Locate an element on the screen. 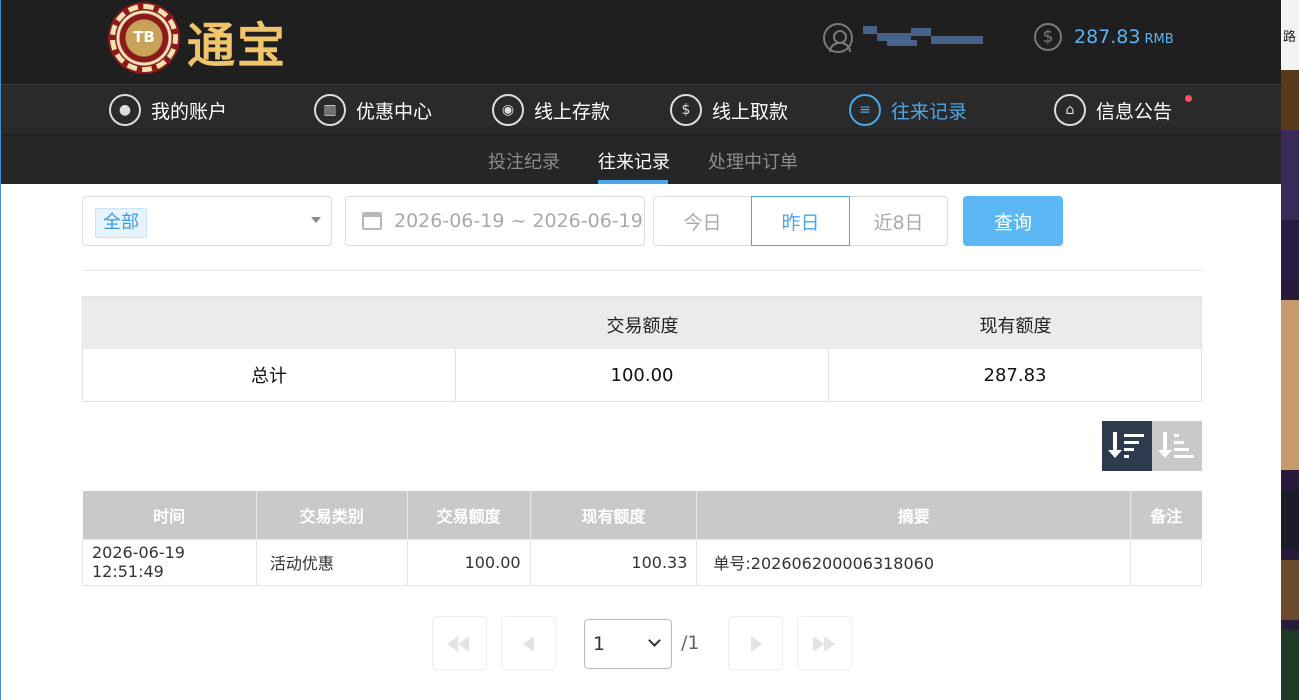 This screenshot has height=700, width=1299. left-icon is located at coordinates (528, 644).